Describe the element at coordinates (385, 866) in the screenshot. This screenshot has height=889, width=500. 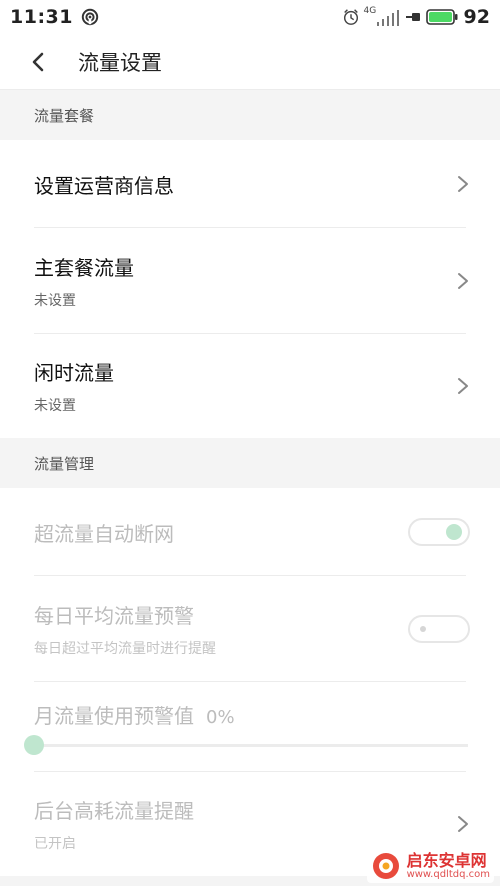
I see `watermark-logo-icon` at that location.